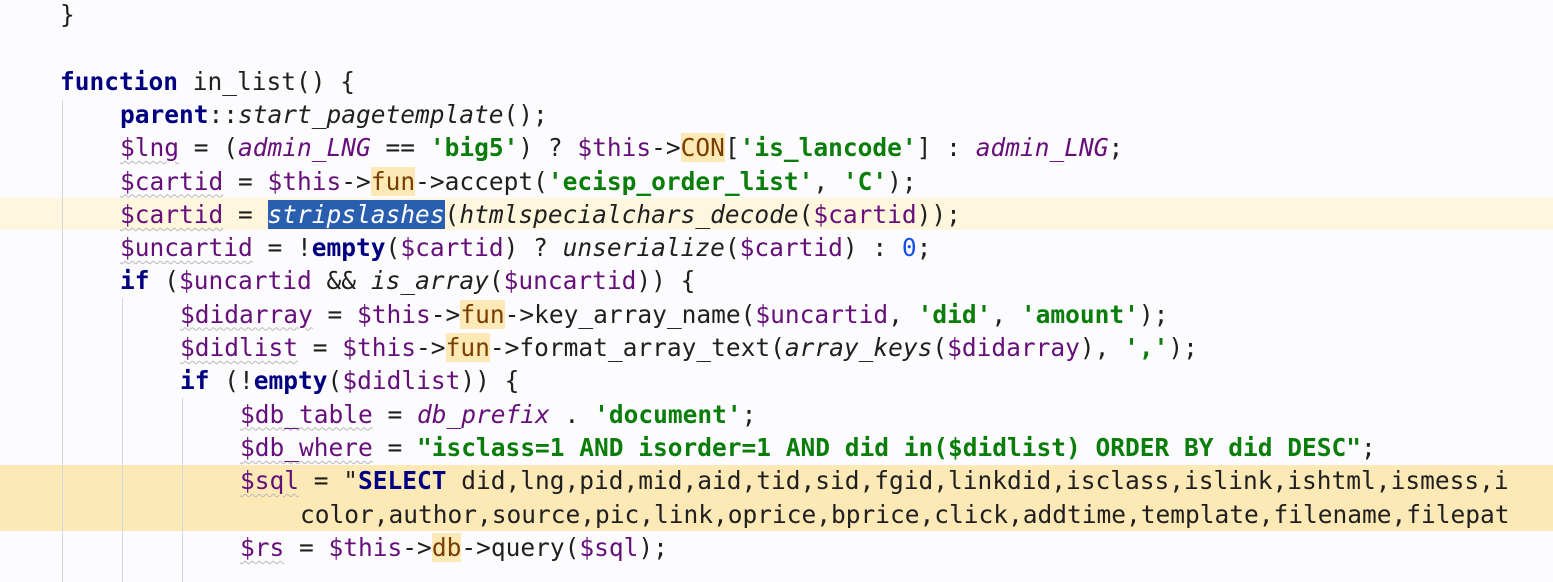 The image size is (1553, 582). What do you see at coordinates (119, 81) in the screenshot?
I see `code-token: function` at bounding box center [119, 81].